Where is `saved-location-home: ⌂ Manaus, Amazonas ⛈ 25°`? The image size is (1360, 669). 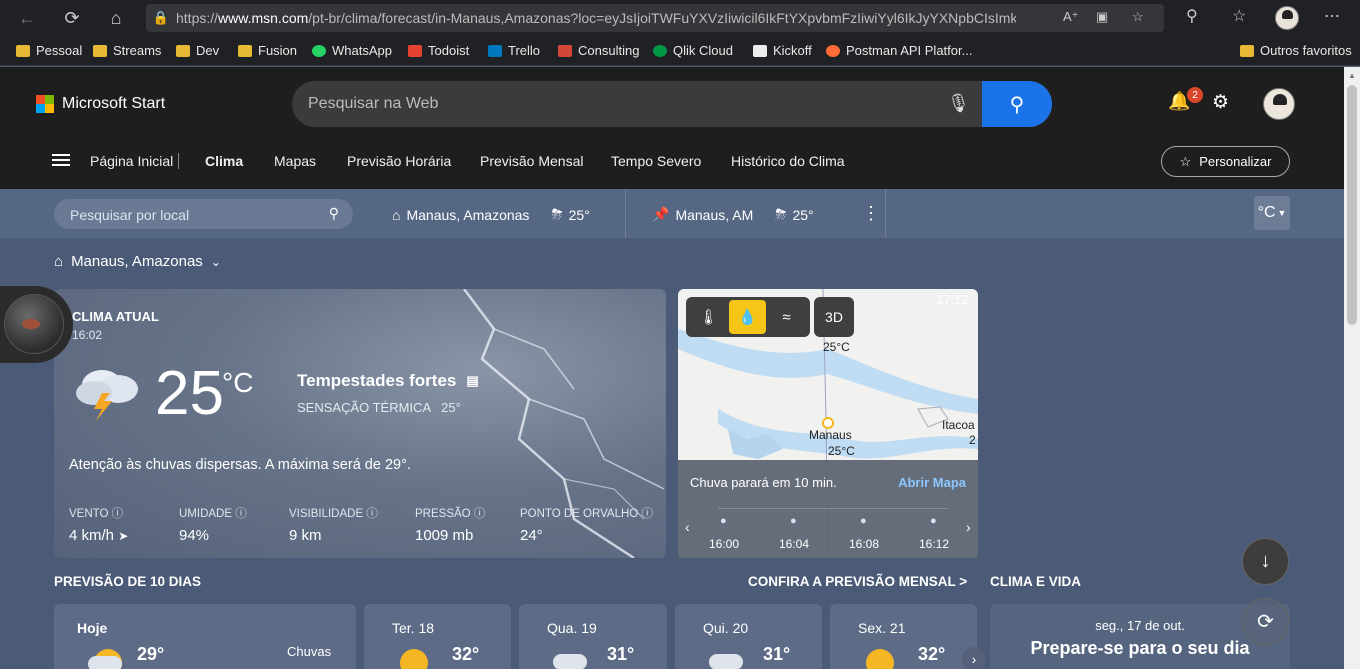 saved-location-home: ⌂ Manaus, Amazonas ⛈ 25° is located at coordinates (491, 214).